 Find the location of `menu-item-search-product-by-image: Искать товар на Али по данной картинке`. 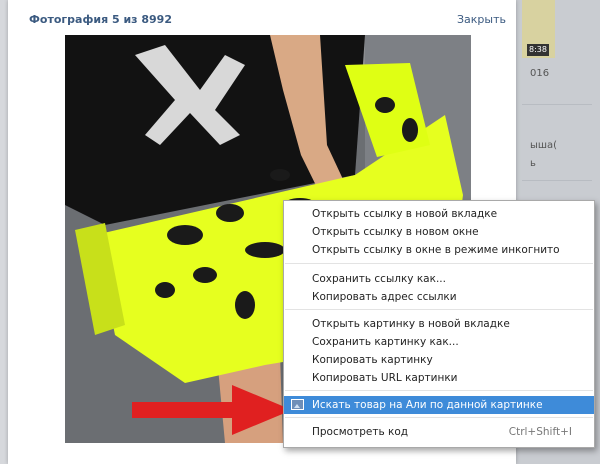

menu-item-search-product-by-image: Искать товар на Али по данной картинке is located at coordinates (439, 405).